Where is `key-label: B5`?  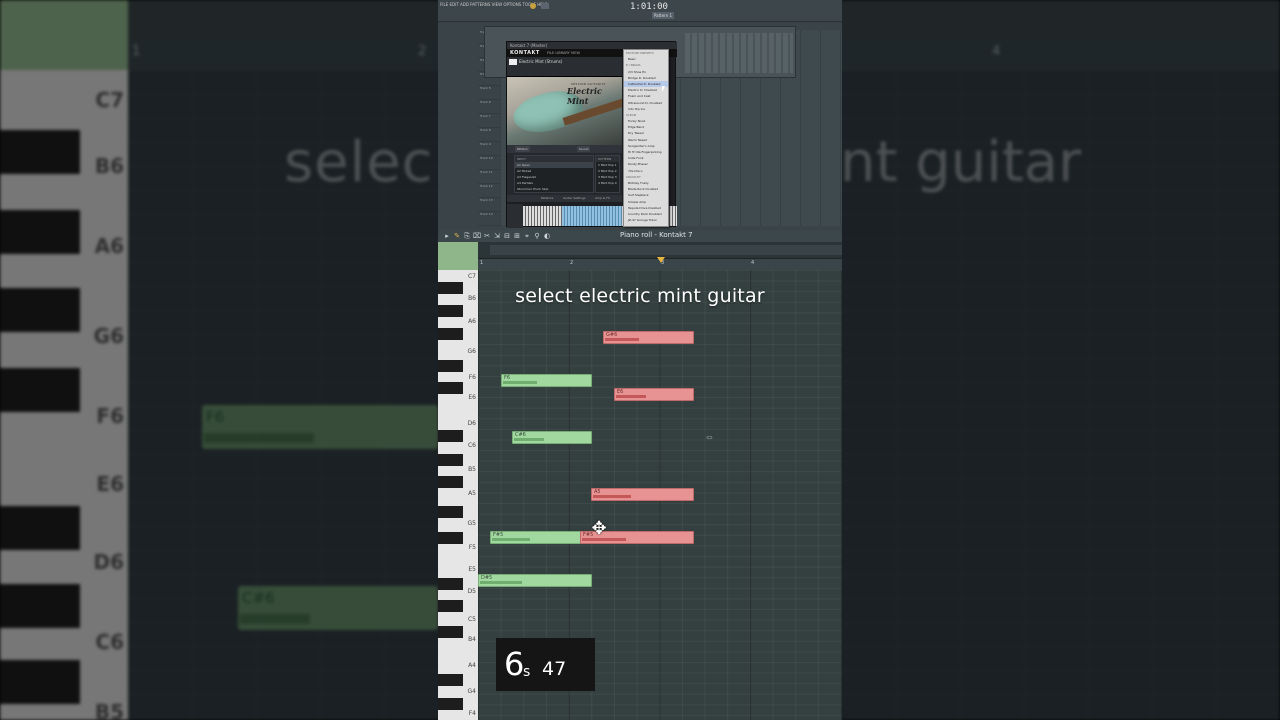 key-label: B5 is located at coordinates (472, 469).